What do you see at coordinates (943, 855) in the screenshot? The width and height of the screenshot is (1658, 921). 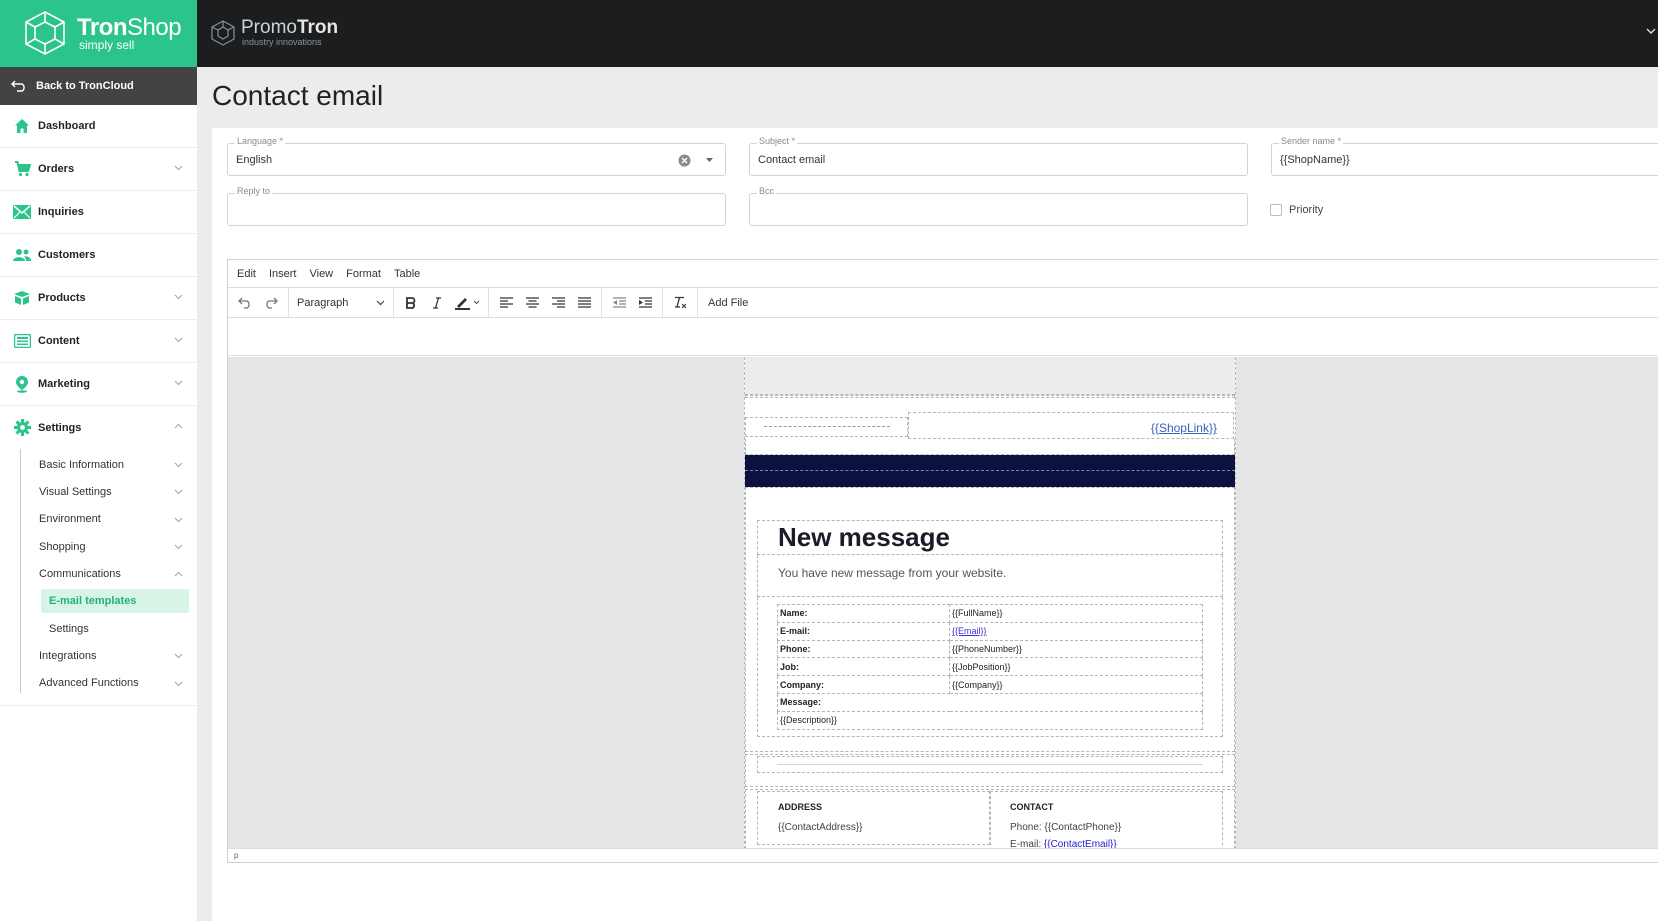 I see `editor-statusbar: p` at bounding box center [943, 855].